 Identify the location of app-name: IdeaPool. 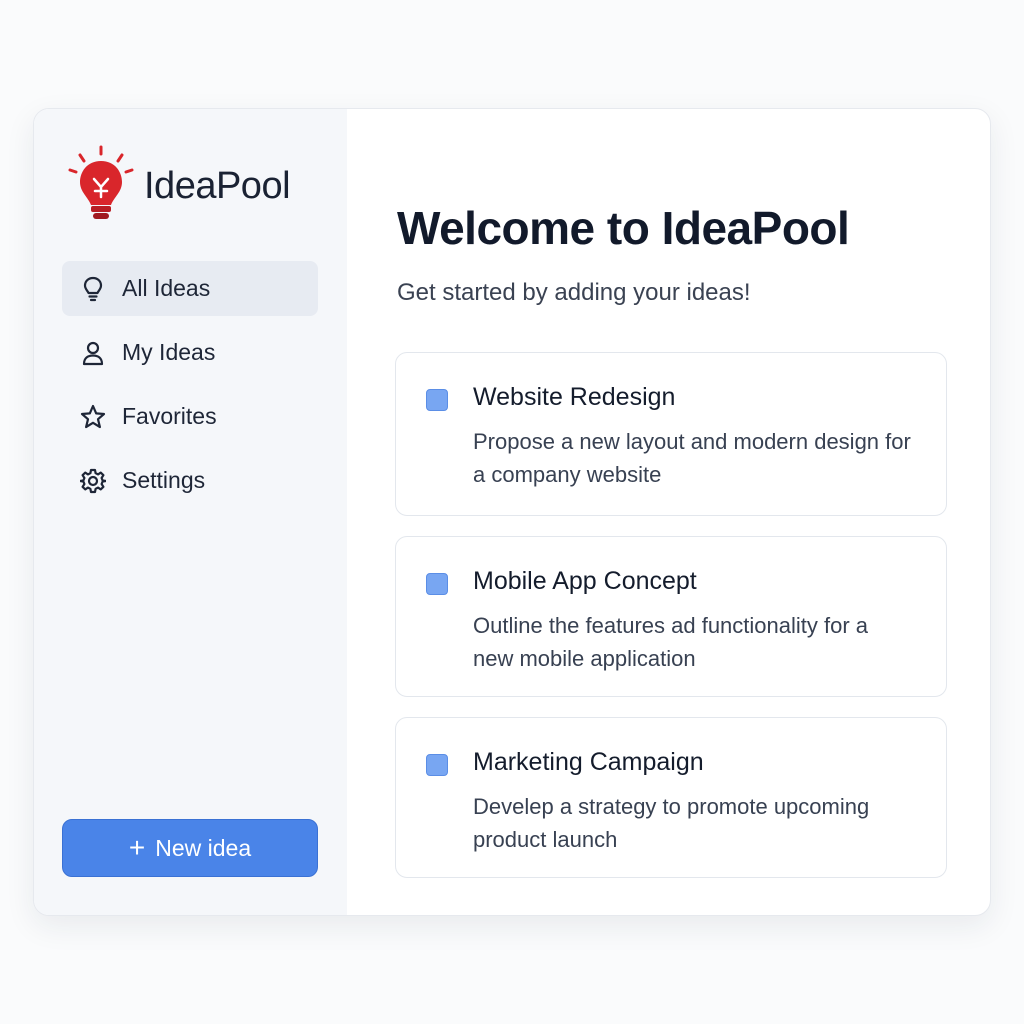
(217, 185).